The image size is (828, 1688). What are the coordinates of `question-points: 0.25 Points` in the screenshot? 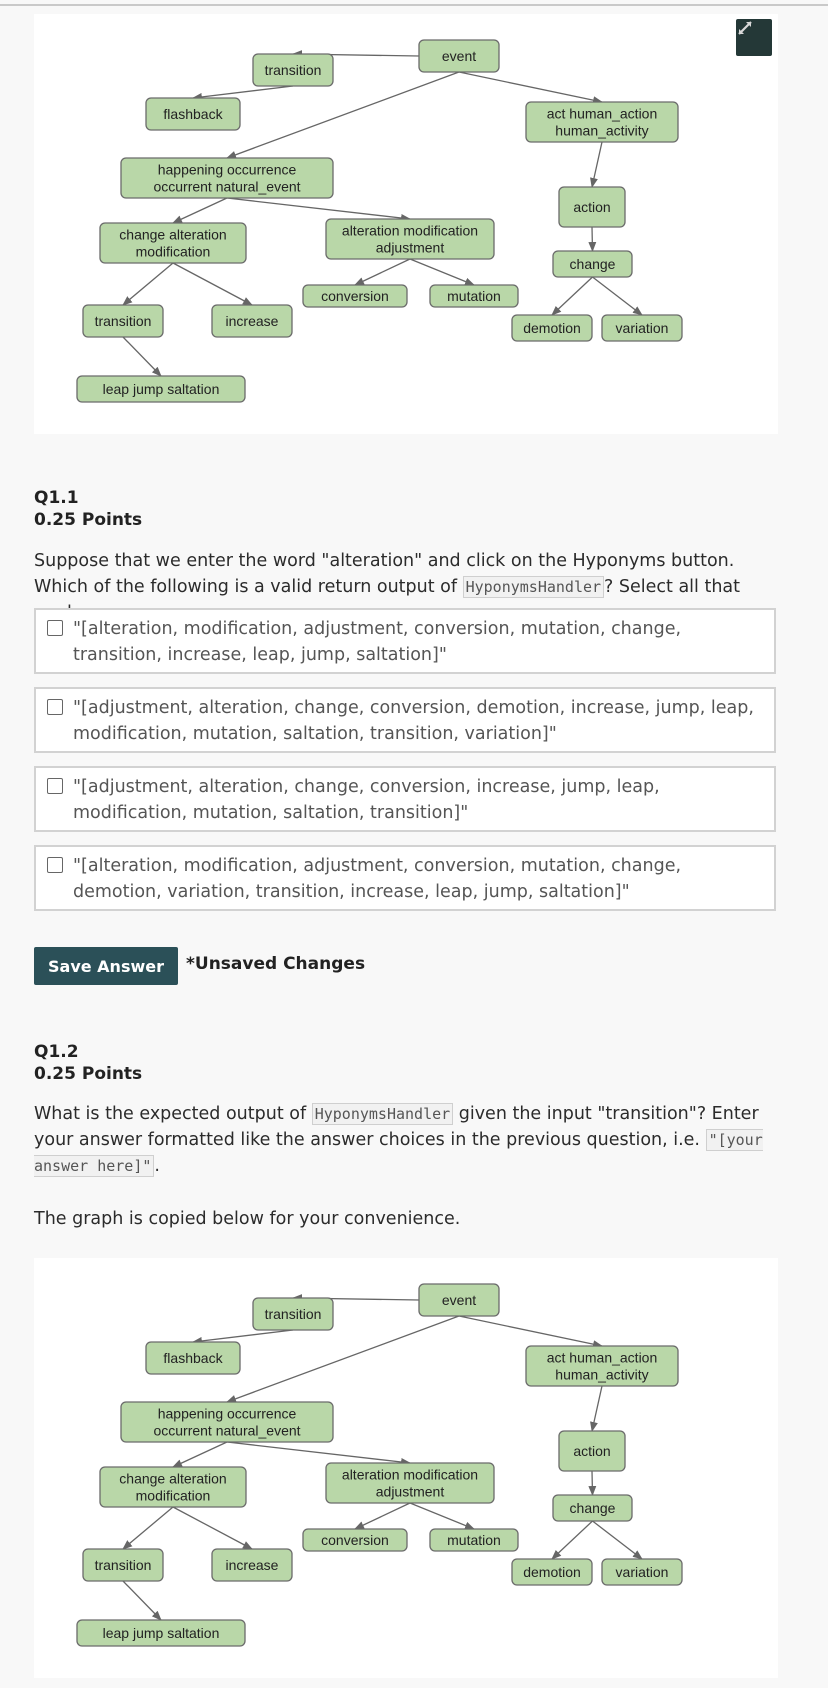 It's located at (88, 1074).